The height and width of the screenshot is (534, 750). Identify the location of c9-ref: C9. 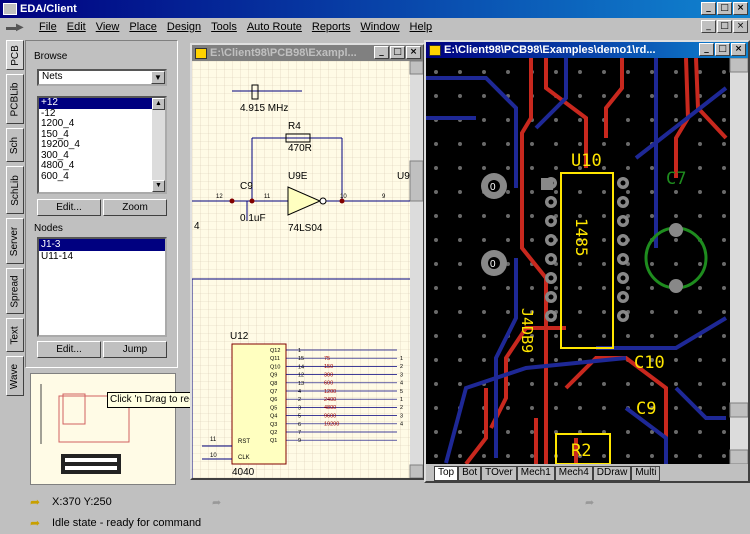
(246, 186).